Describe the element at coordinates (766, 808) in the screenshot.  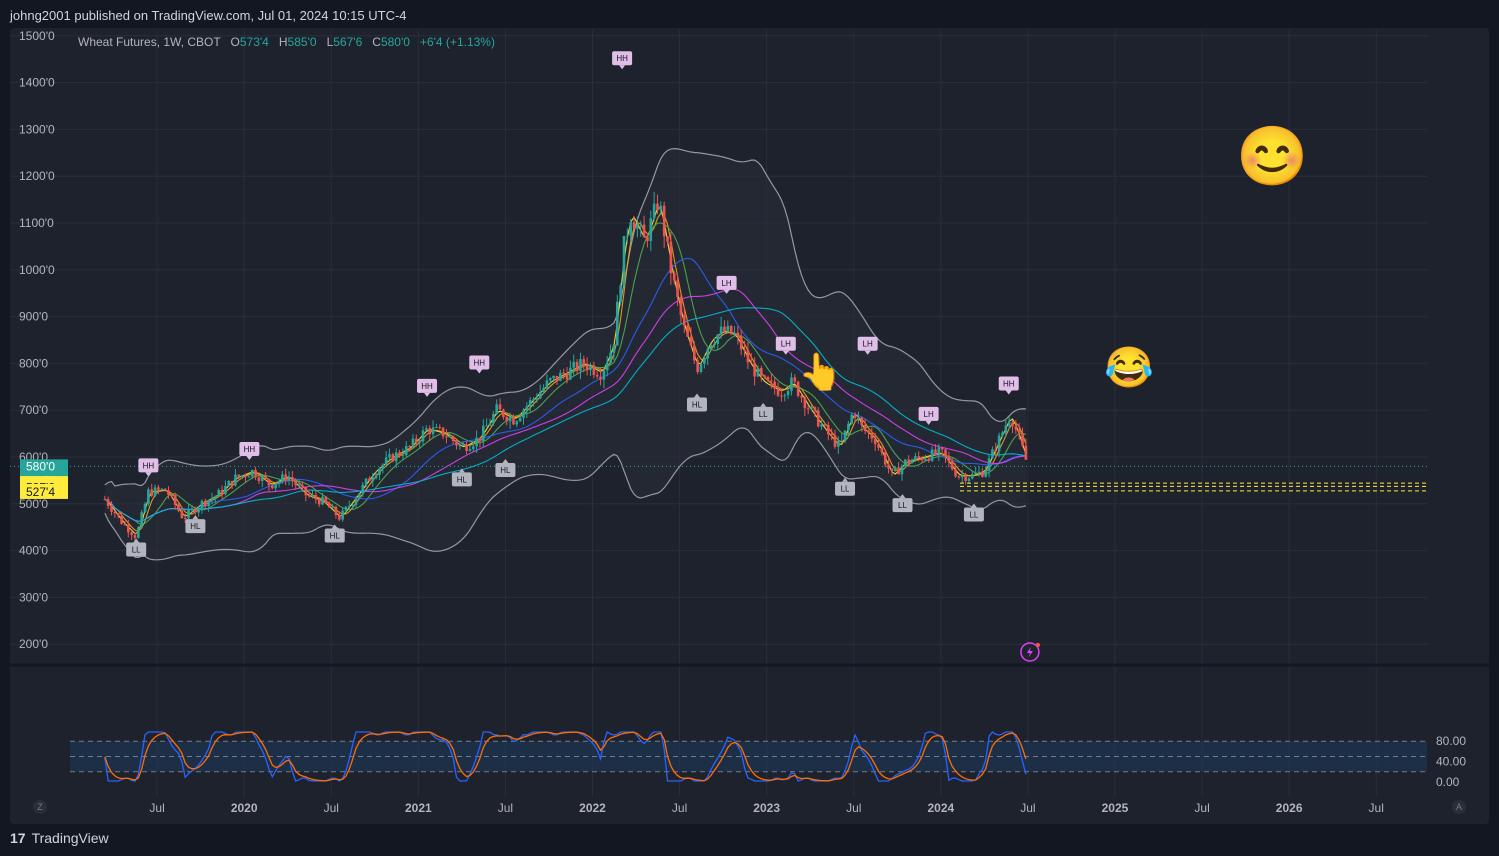
I see `x-tick-label: 2023` at that location.